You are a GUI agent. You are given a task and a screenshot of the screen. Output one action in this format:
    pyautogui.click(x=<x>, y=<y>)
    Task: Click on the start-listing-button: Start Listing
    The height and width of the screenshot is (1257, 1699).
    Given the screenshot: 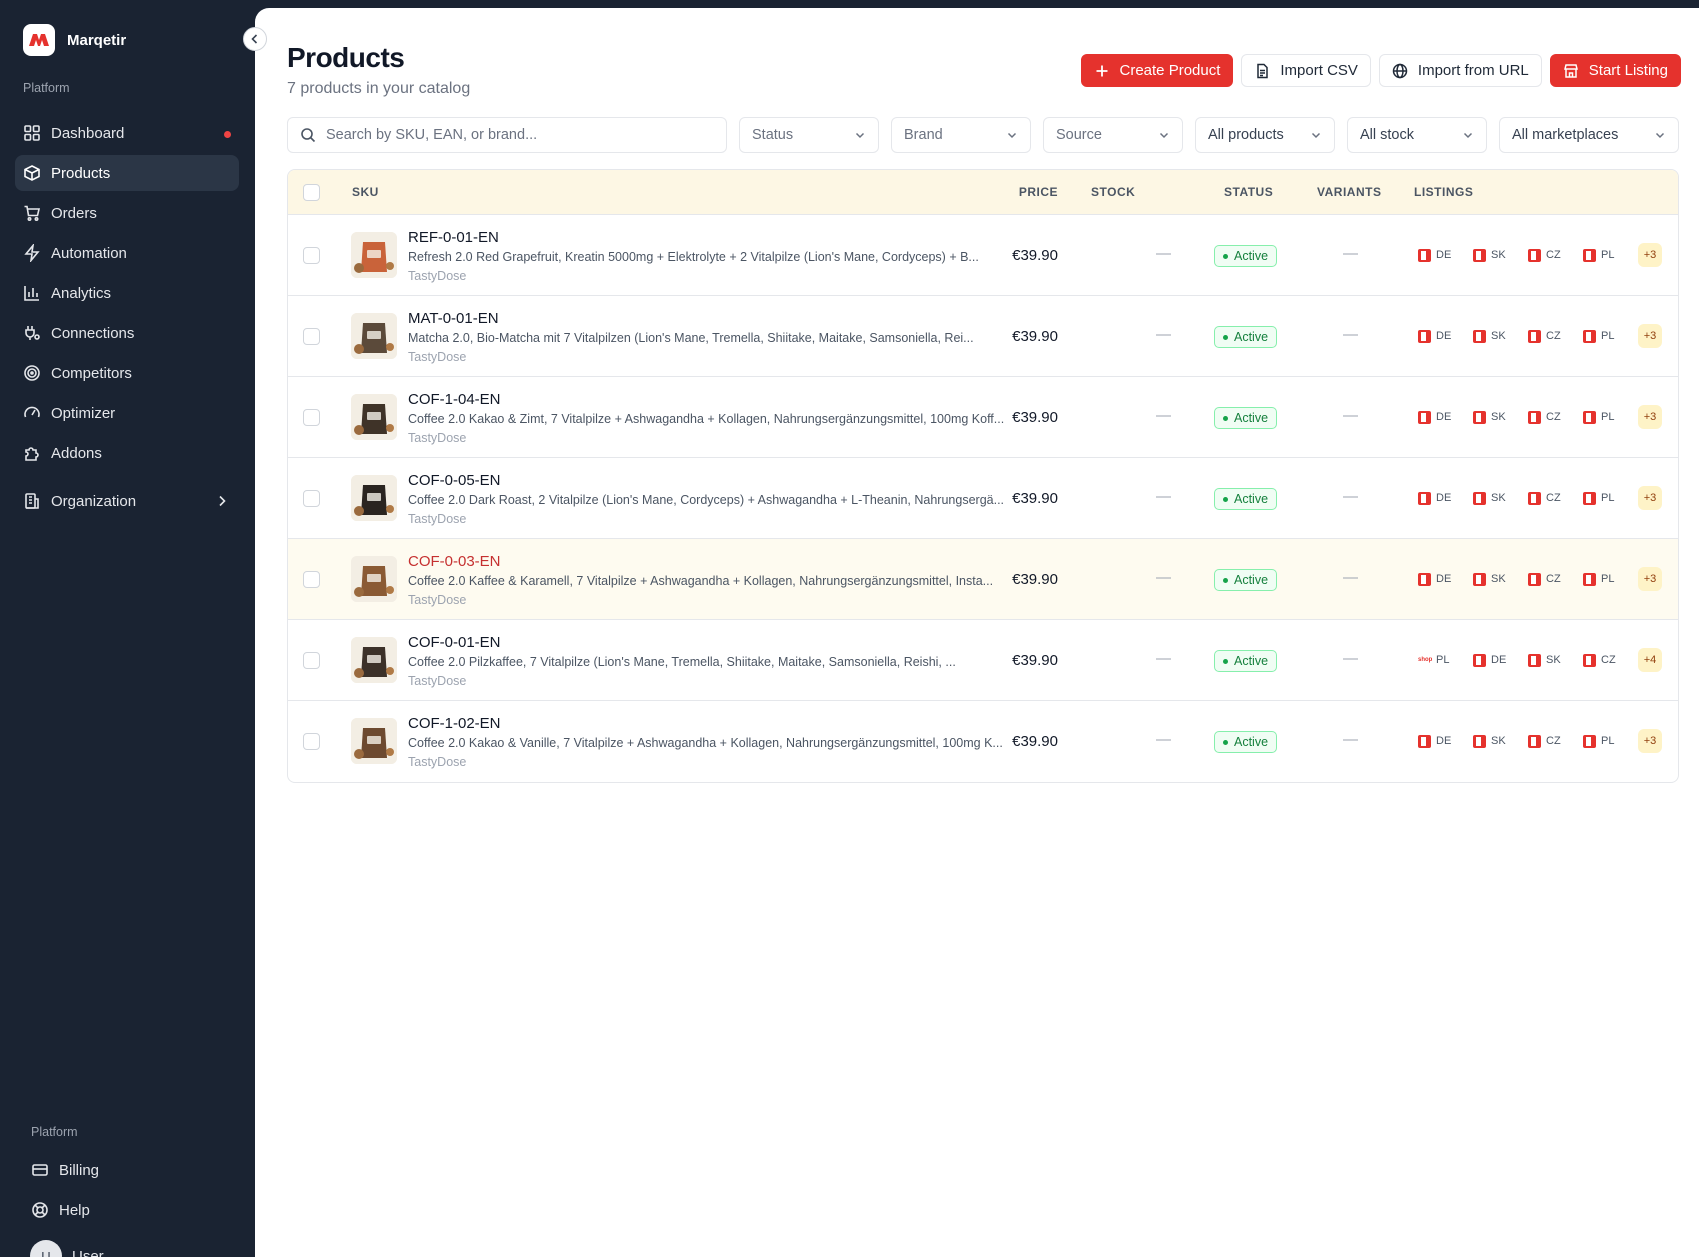 What is the action you would take?
    pyautogui.click(x=1615, y=70)
    